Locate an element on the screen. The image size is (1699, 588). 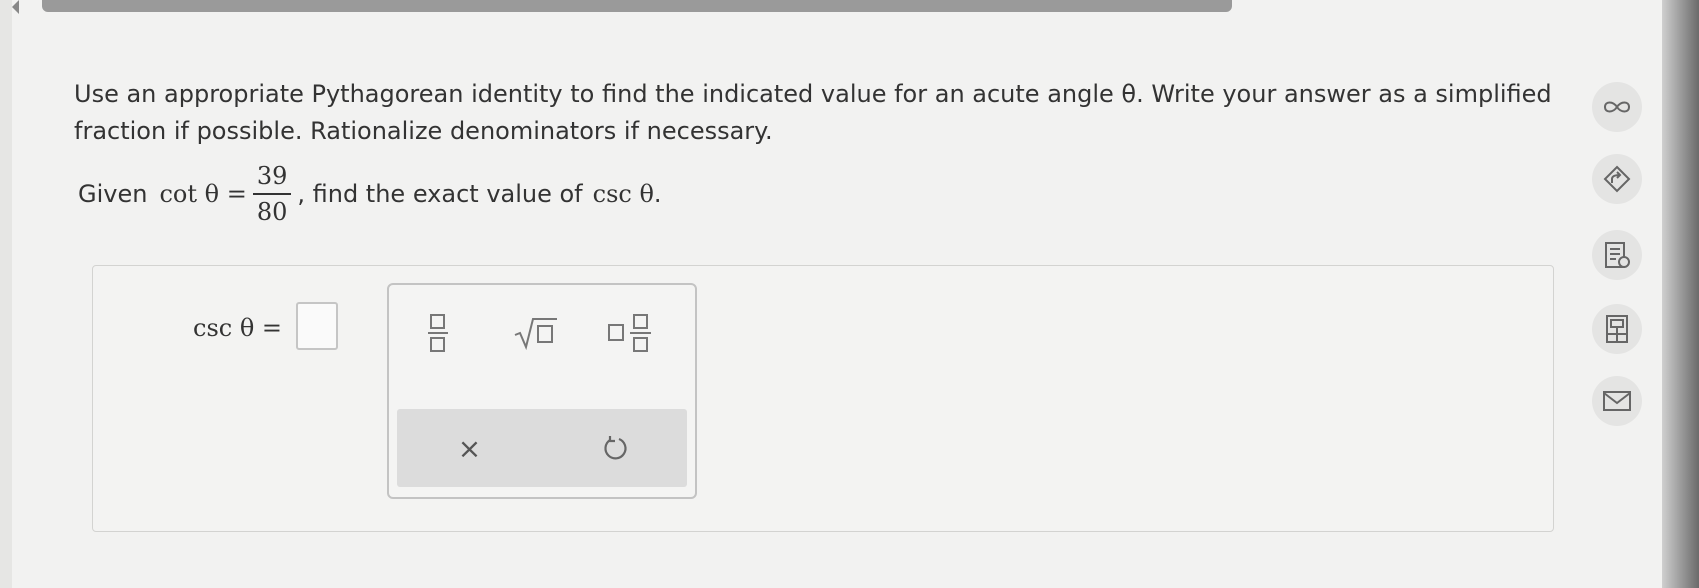
notes-button is located at coordinates (1617, 255).